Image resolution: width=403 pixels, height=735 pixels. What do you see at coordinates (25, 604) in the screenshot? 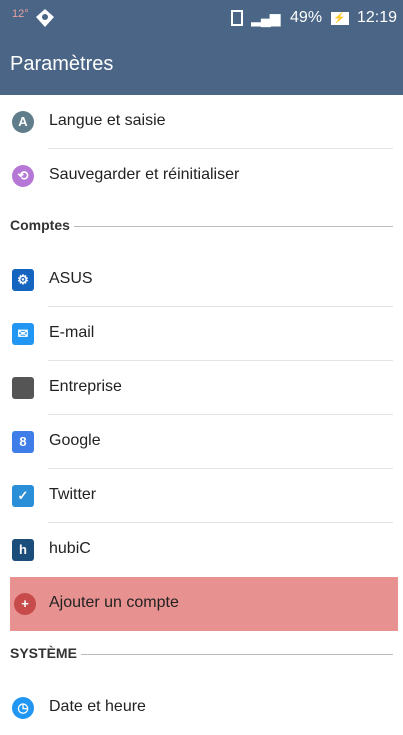
I see `add-icon: +` at bounding box center [25, 604].